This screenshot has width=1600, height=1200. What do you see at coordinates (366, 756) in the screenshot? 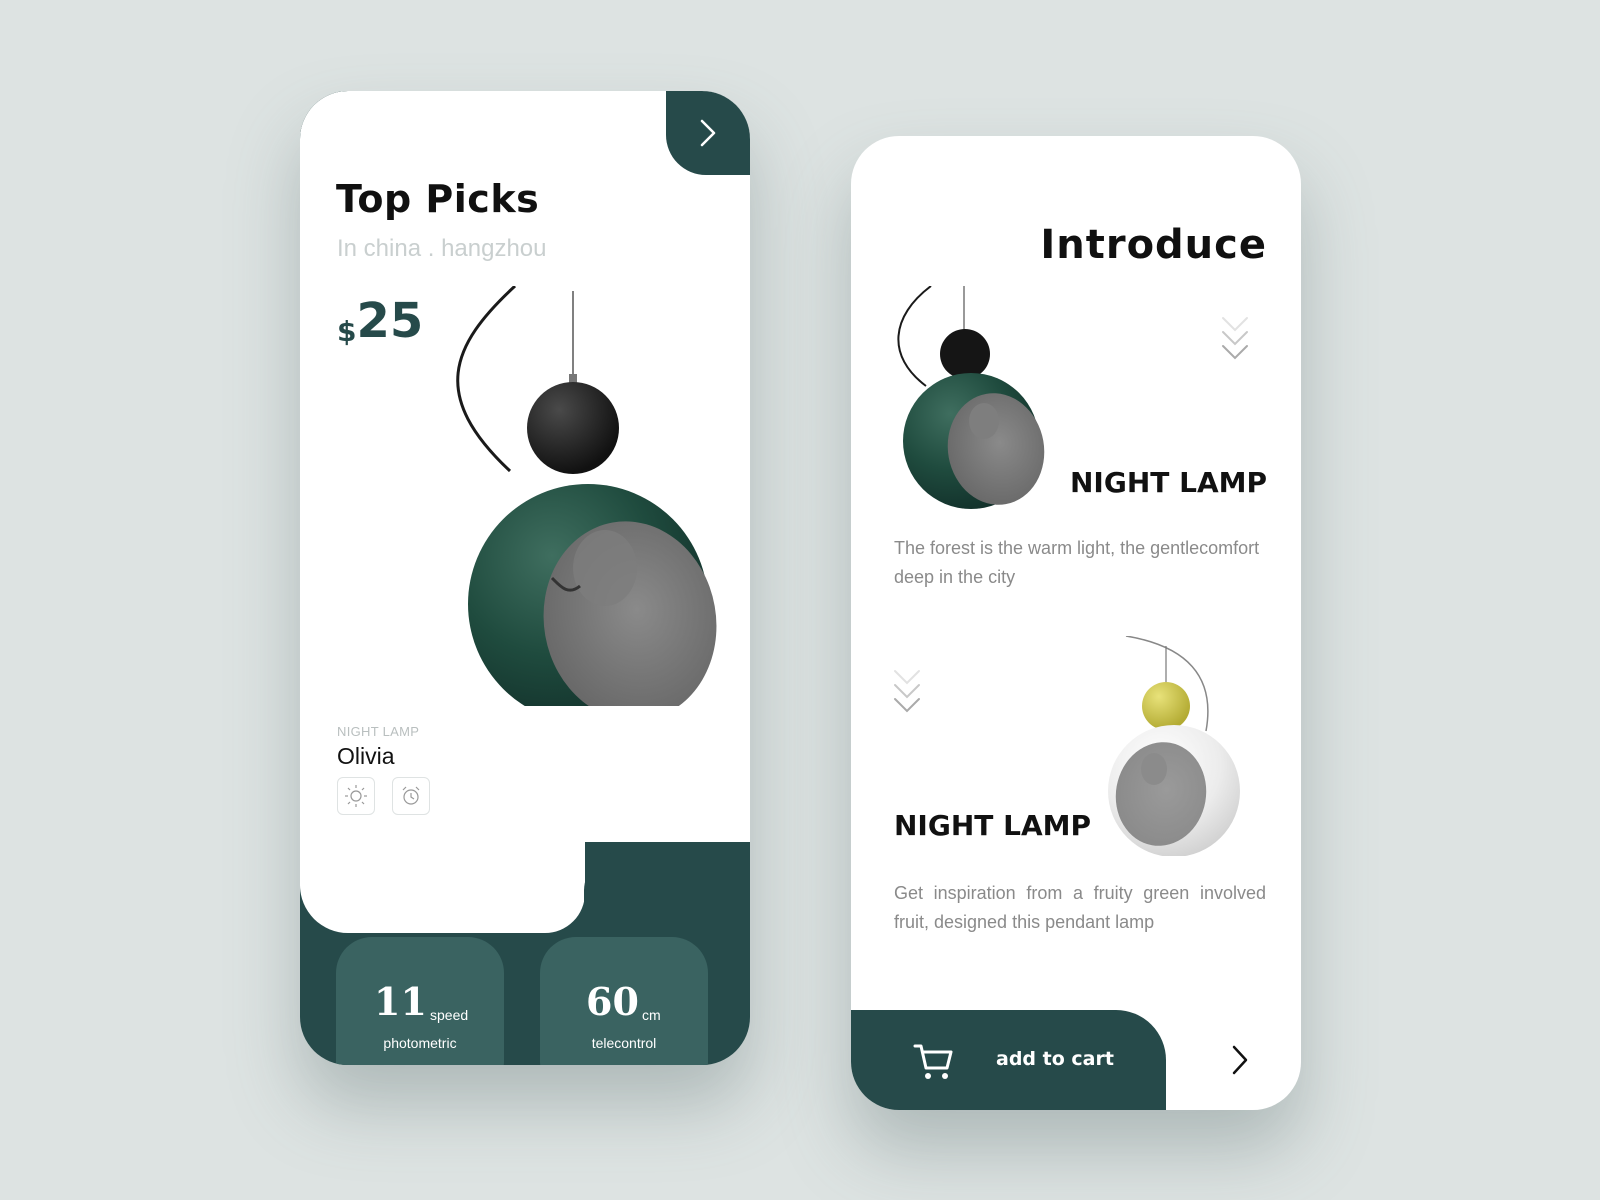
I see `product-name: Olivia` at bounding box center [366, 756].